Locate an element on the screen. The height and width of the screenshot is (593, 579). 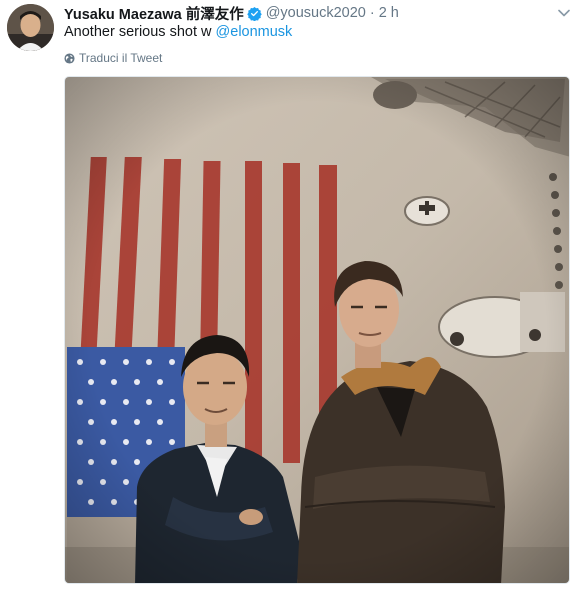
globe-icon is located at coordinates (69, 58).